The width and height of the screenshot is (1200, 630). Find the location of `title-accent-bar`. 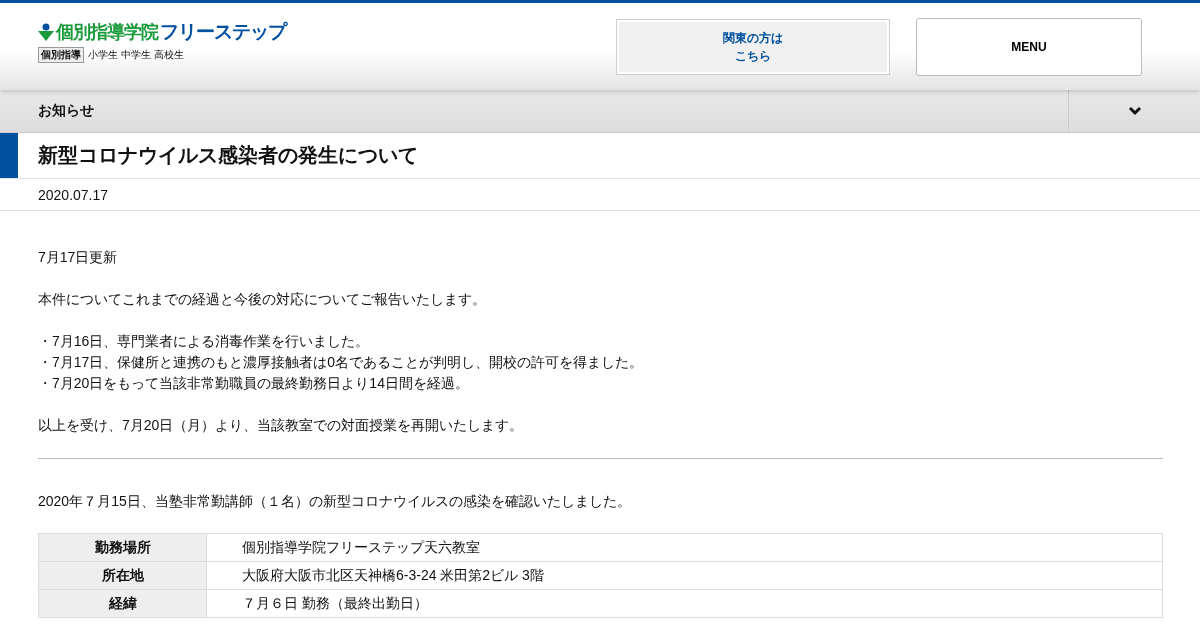

title-accent-bar is located at coordinates (9, 155).